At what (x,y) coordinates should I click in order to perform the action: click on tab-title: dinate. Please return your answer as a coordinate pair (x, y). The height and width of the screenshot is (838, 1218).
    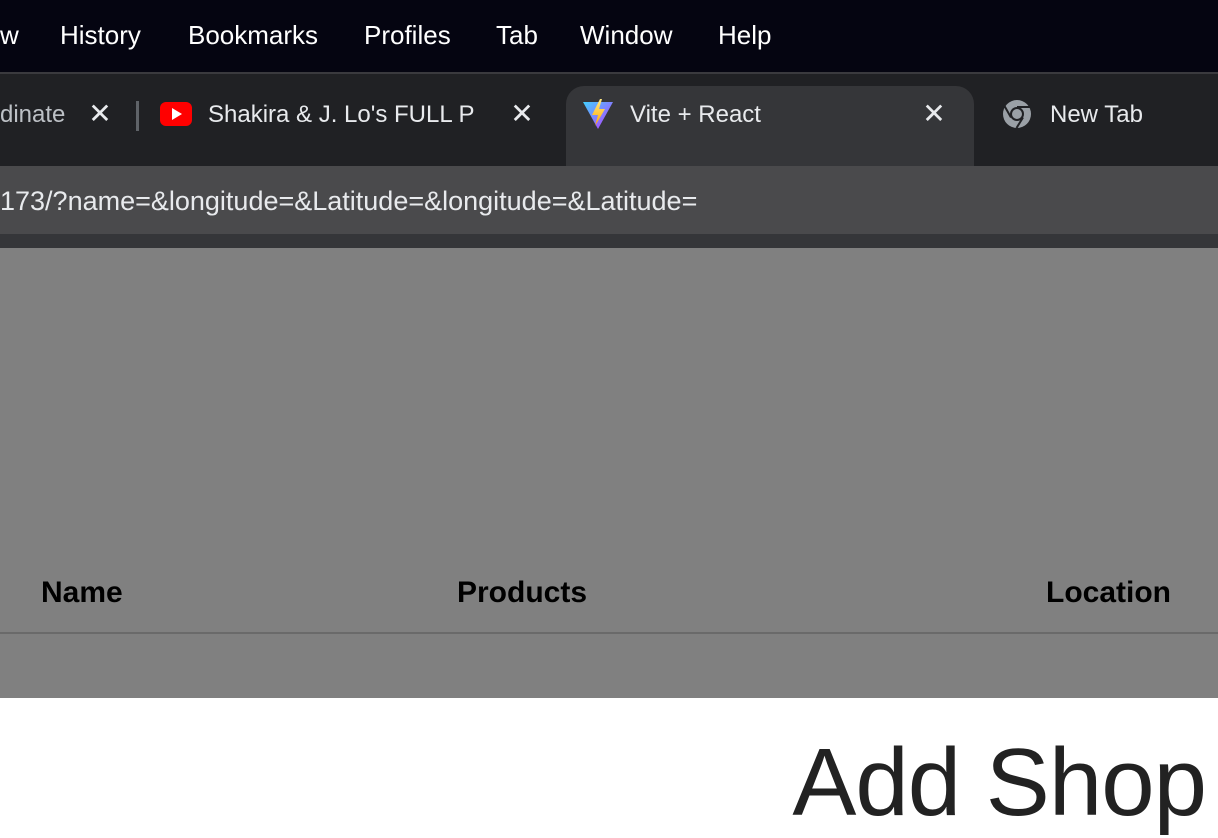
    Looking at the image, I should click on (33, 114).